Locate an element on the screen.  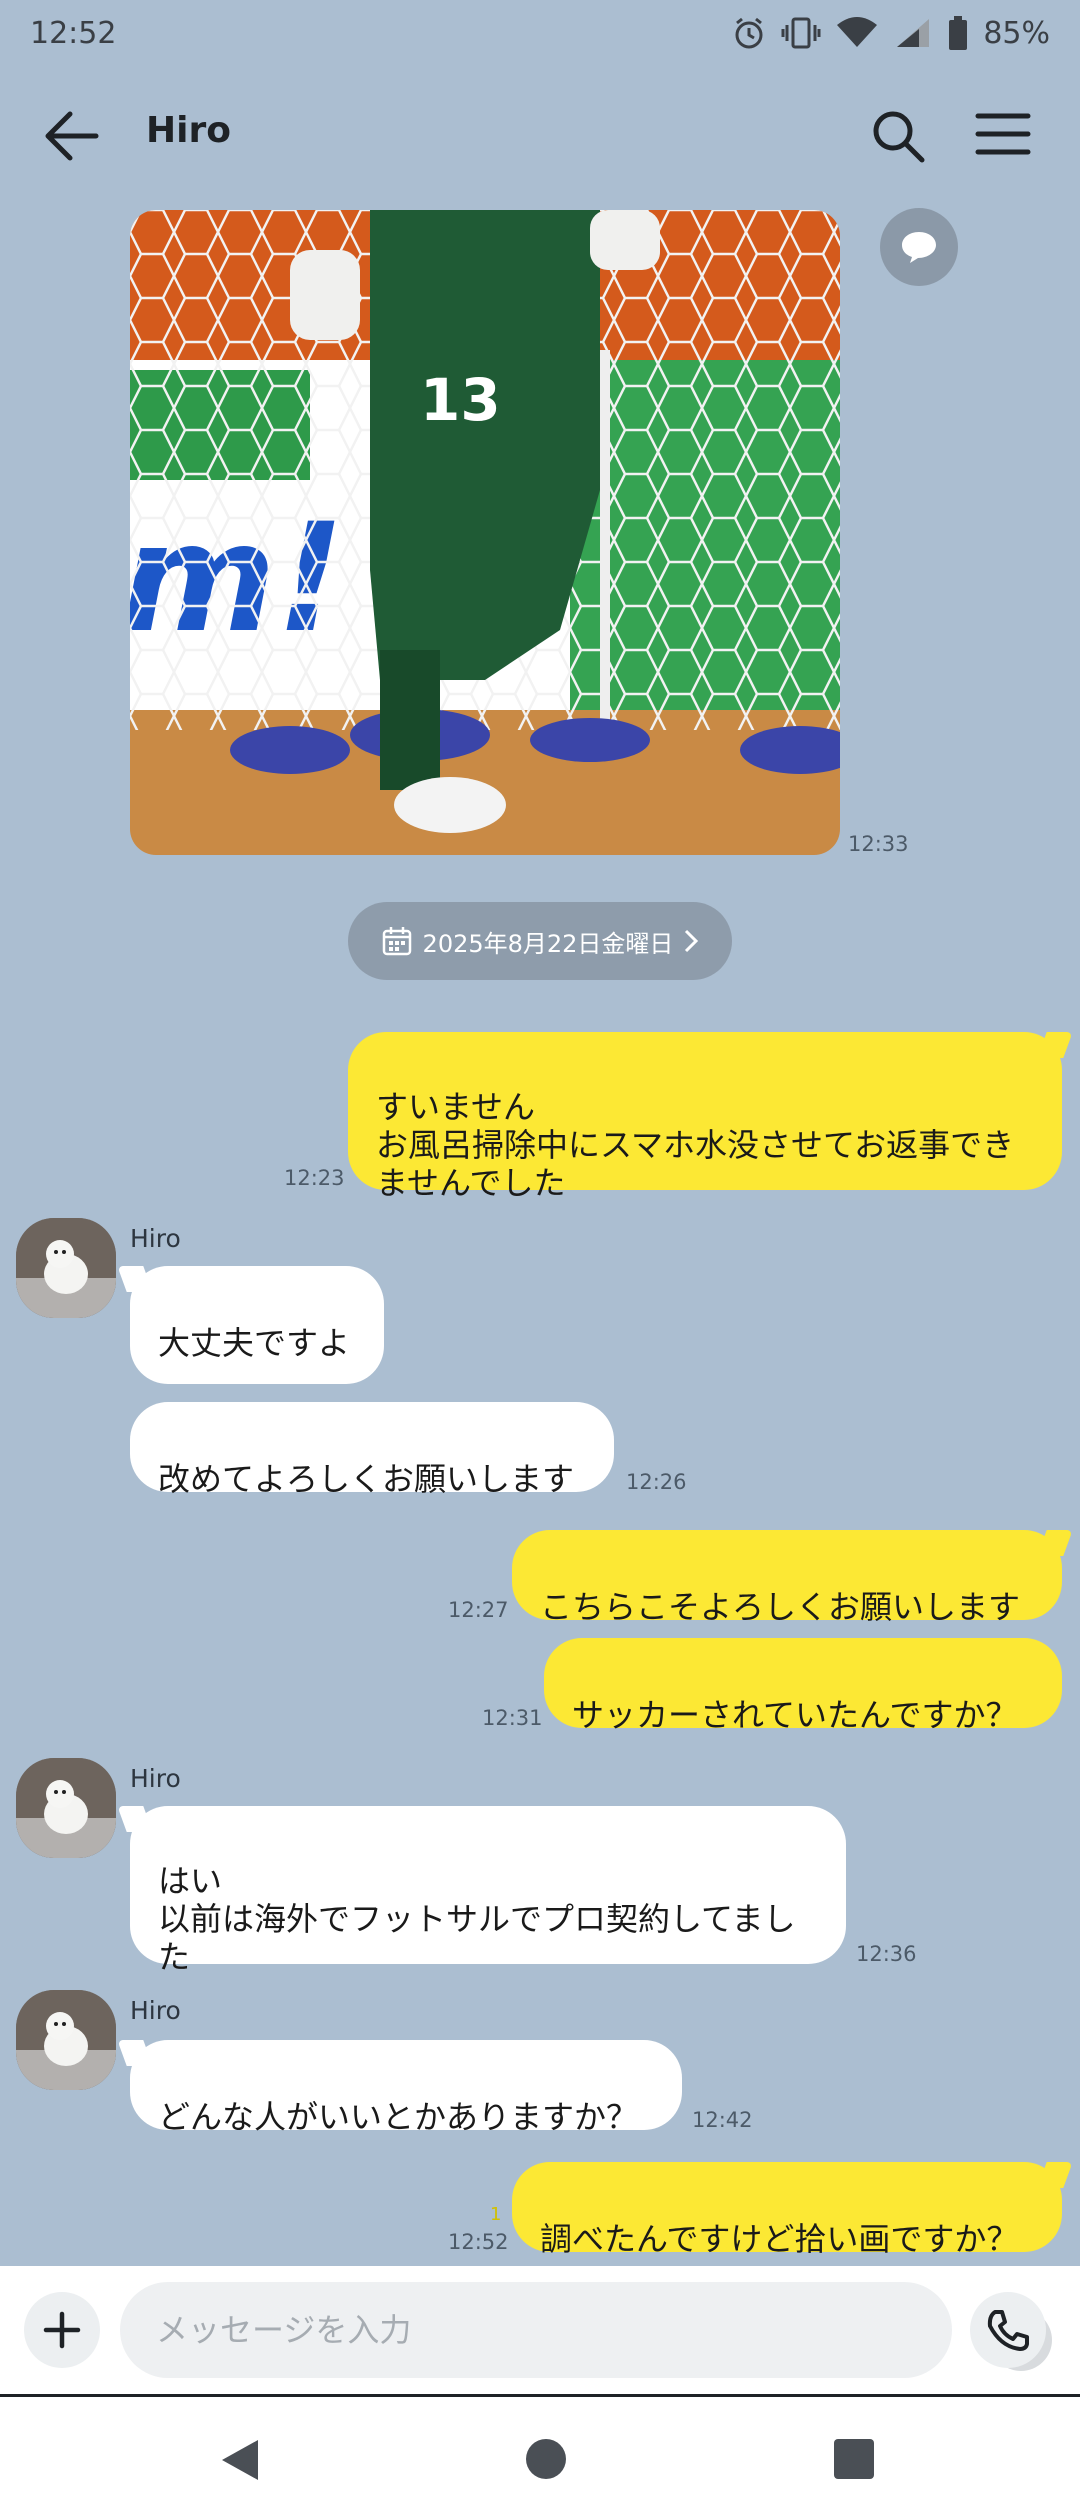
signal-icon is located at coordinates (913, 33).